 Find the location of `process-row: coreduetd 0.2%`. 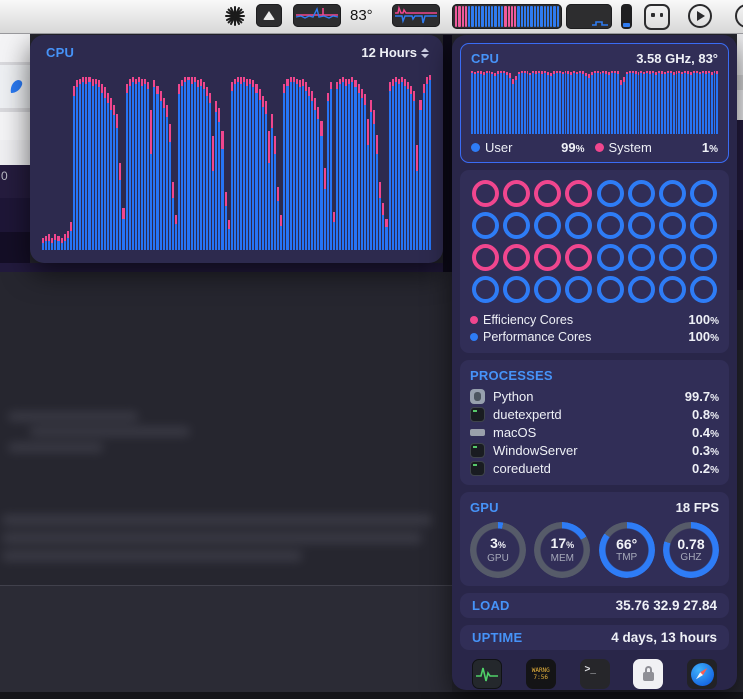

process-row: coreduetd 0.2% is located at coordinates (594, 468).